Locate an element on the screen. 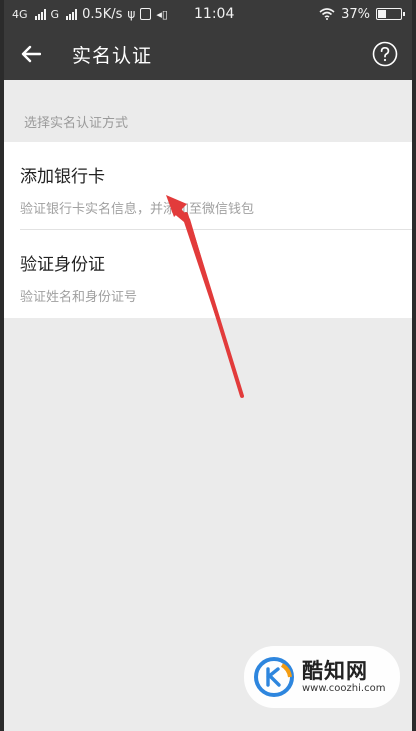 This screenshot has width=416, height=731. arrow-left-icon is located at coordinates (31, 54).